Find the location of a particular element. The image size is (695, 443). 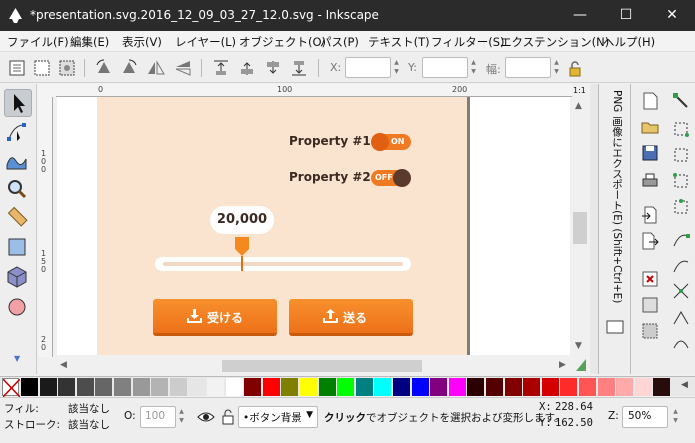

rectangle-tool is located at coordinates (18, 248).